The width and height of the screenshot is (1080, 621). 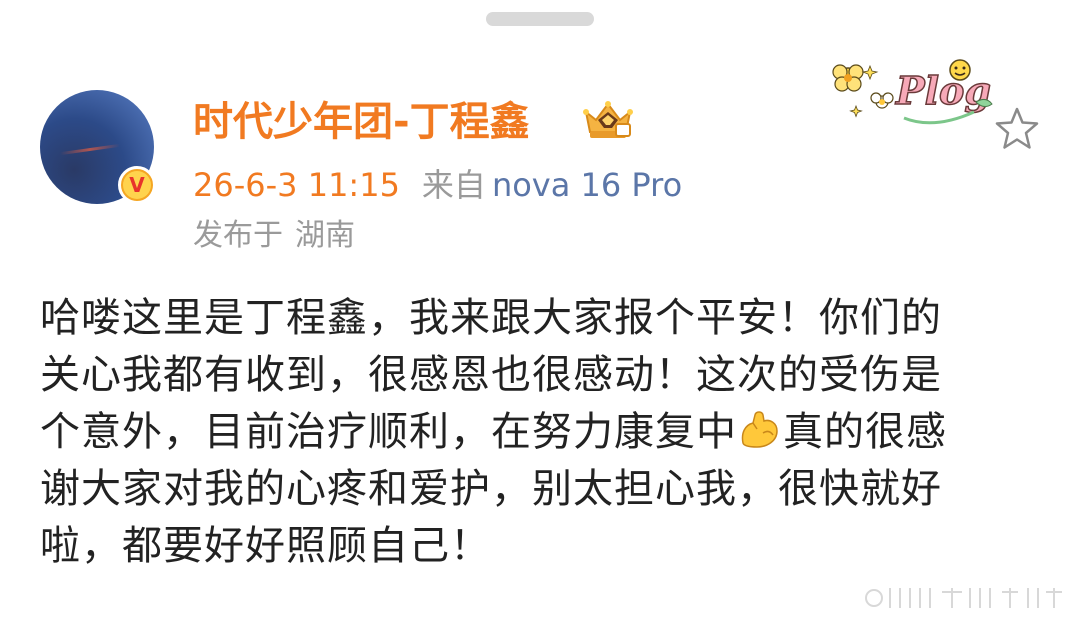 What do you see at coordinates (540, 19) in the screenshot?
I see `drag-handle` at bounding box center [540, 19].